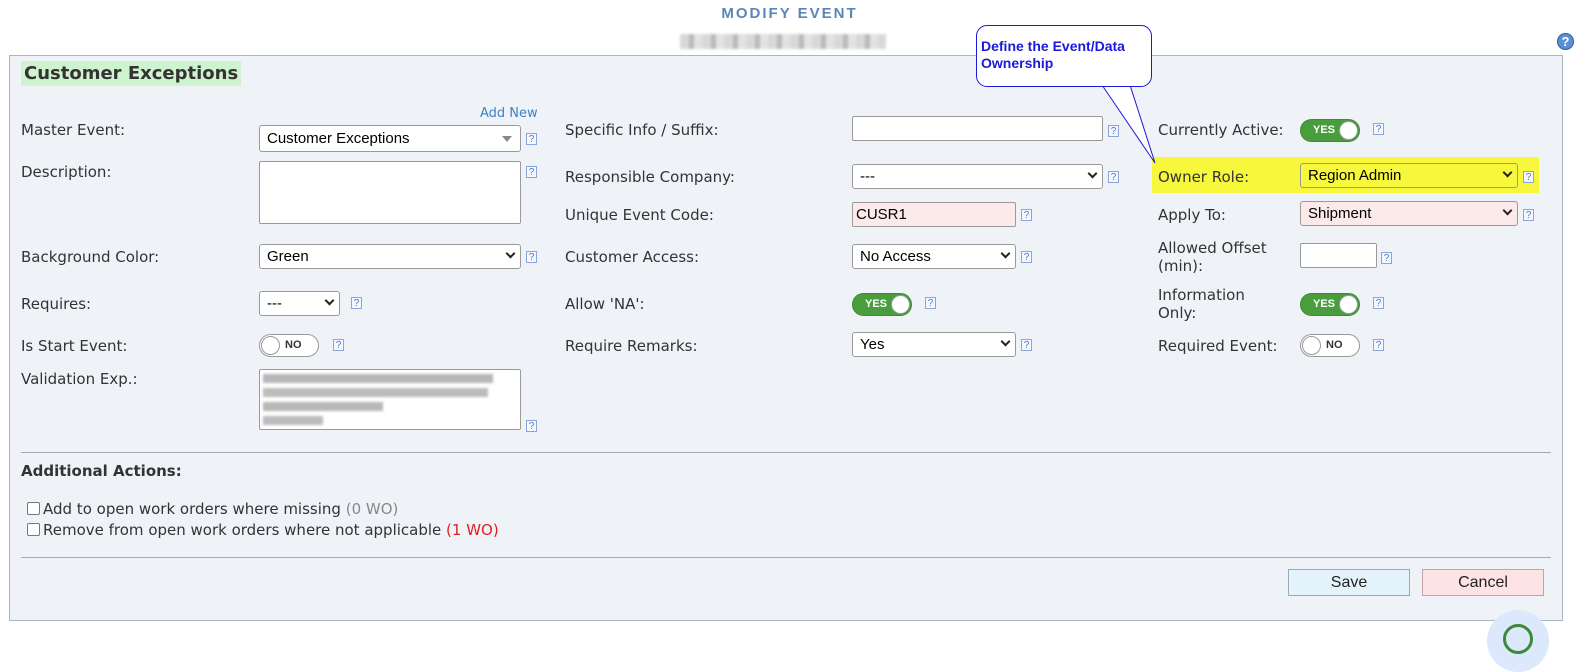 Image resolution: width=1579 pixels, height=672 pixels. I want to click on unique-event-code-input: CUSR1, so click(934, 214).